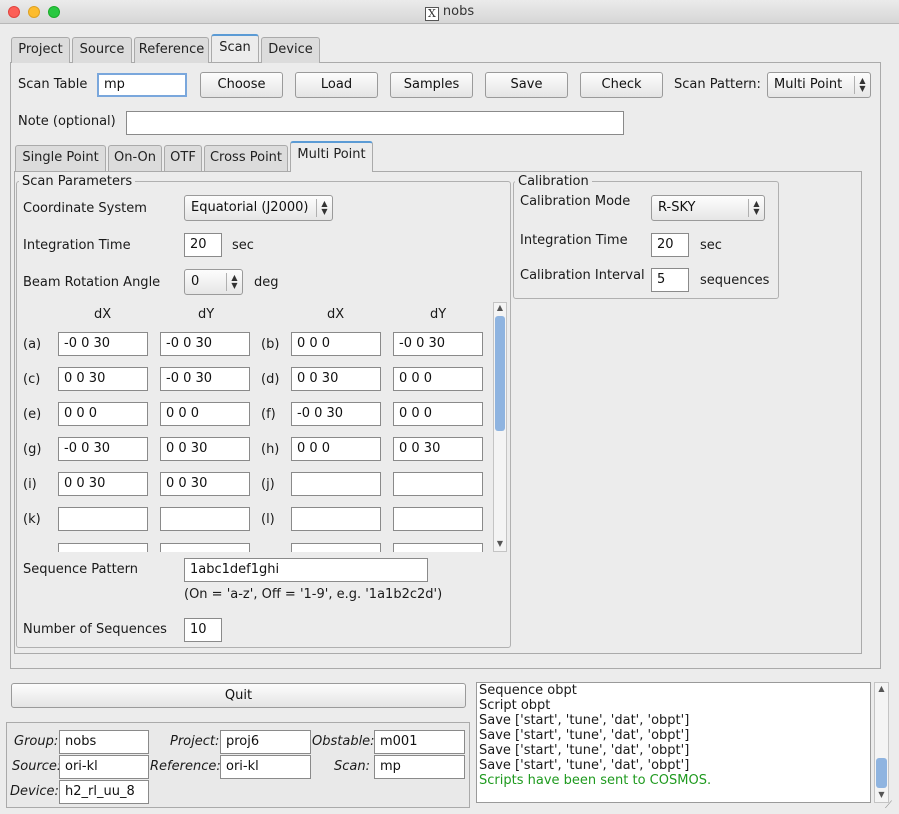 This screenshot has width=899, height=814. What do you see at coordinates (92, 282) in the screenshot?
I see `beam-rotation-label: Beam Rotation Angle` at bounding box center [92, 282].